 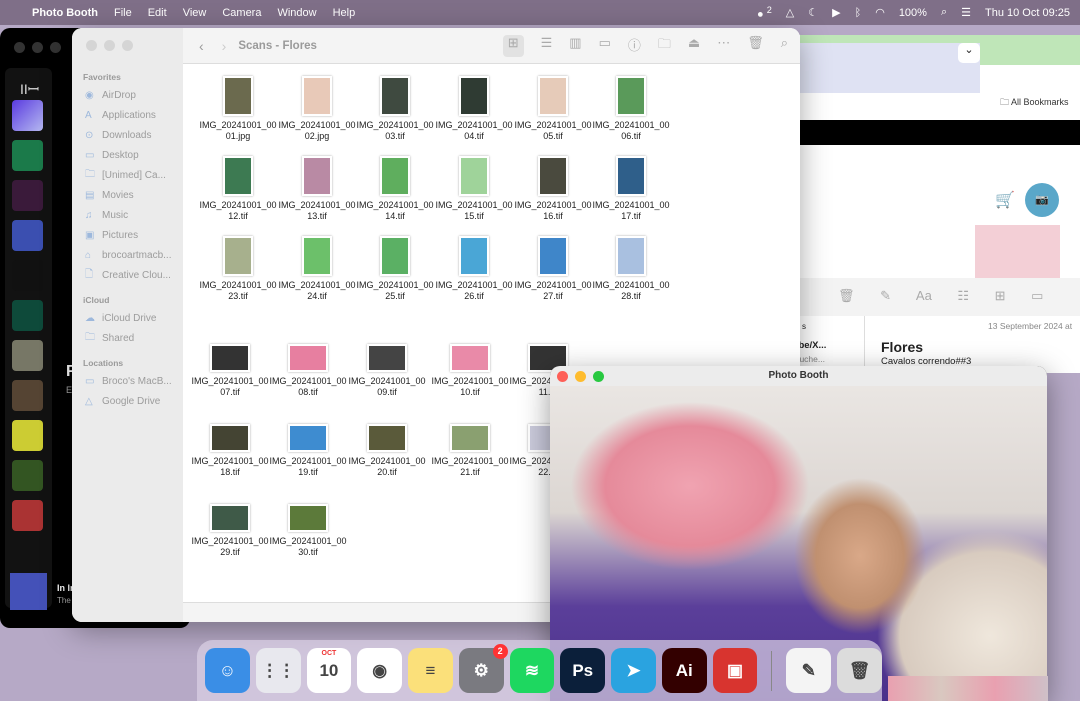 What do you see at coordinates (127, 95) in the screenshot?
I see `sidebar-item: ◉ AirDrop` at bounding box center [127, 95].